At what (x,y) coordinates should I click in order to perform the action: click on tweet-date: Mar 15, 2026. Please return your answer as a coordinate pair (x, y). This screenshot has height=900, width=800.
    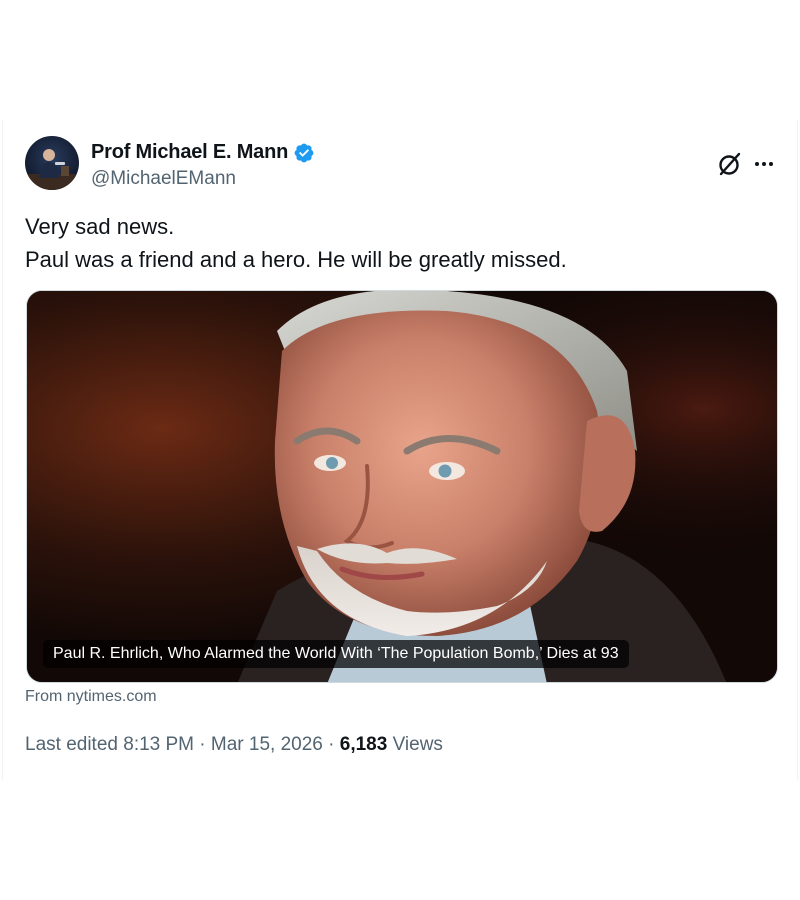
    Looking at the image, I should click on (266, 744).